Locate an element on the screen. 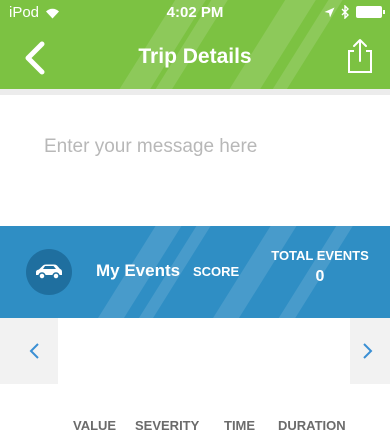 The image size is (390, 439). carousel-pane is located at coordinates (204, 351).